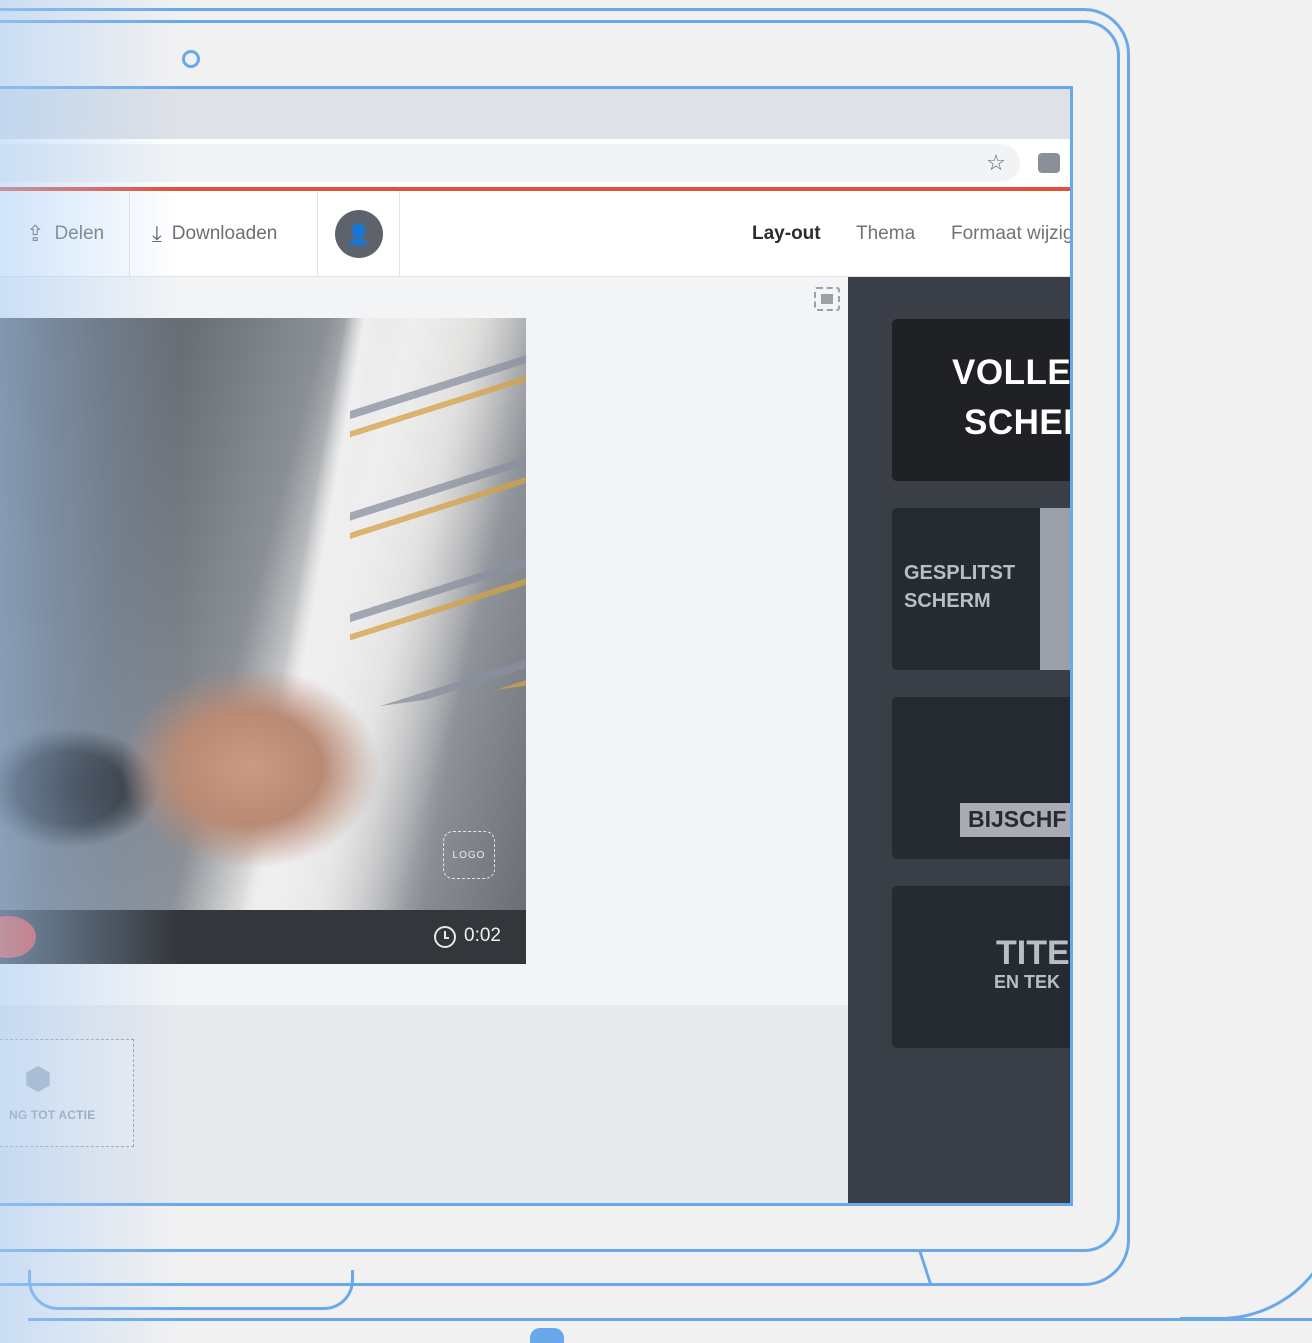 The width and height of the screenshot is (1312, 1343). Describe the element at coordinates (547, 1335) in the screenshot. I see `laptop-notch` at that location.